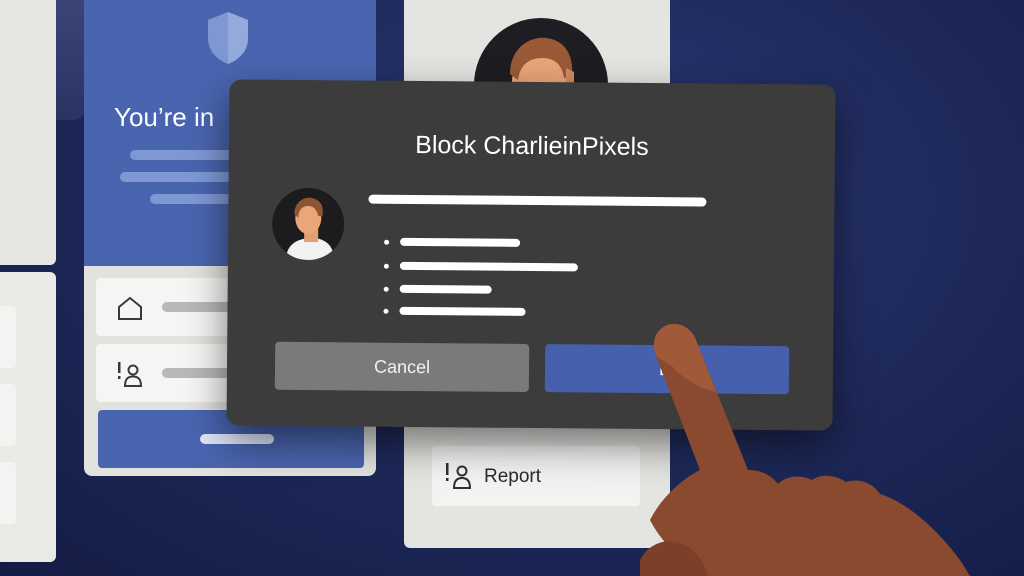 Image resolution: width=1024 pixels, height=576 pixels. Describe the element at coordinates (28, 417) in the screenshot. I see `background-panel-left-bottom` at that location.